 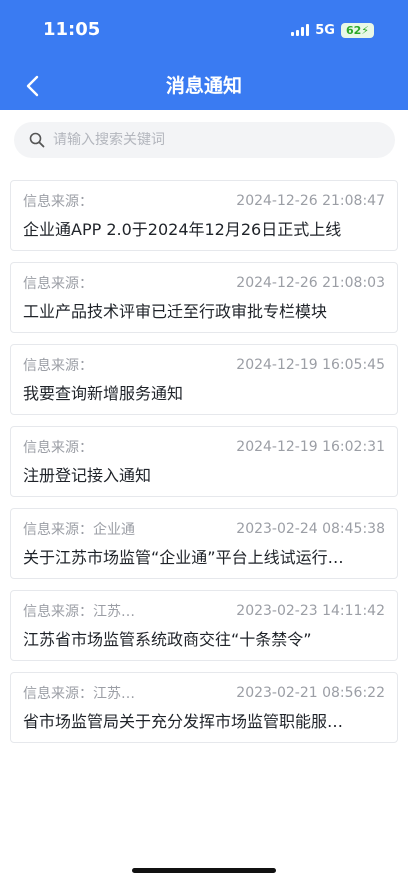 I want to click on battery-icon: 62⚡, so click(x=357, y=30).